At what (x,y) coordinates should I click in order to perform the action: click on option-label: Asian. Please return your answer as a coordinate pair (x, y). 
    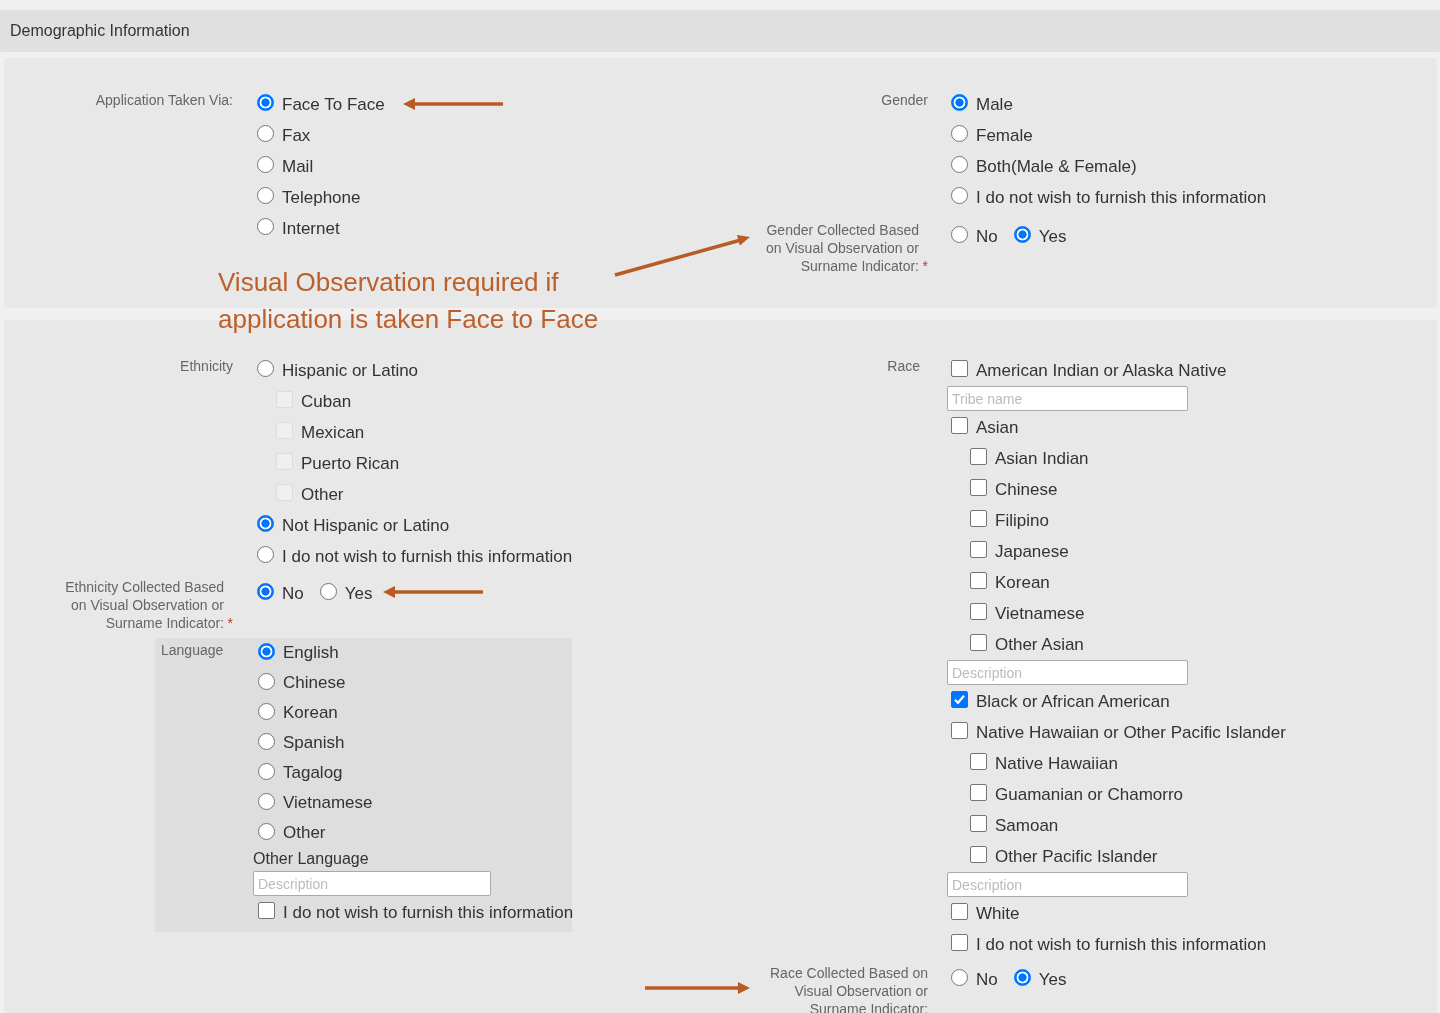
    Looking at the image, I should click on (997, 427).